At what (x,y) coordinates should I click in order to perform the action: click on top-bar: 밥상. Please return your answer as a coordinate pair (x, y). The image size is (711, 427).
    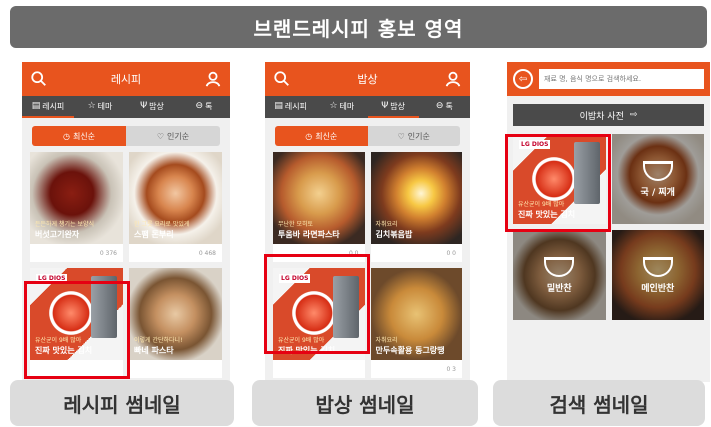
    Looking at the image, I should click on (367, 79).